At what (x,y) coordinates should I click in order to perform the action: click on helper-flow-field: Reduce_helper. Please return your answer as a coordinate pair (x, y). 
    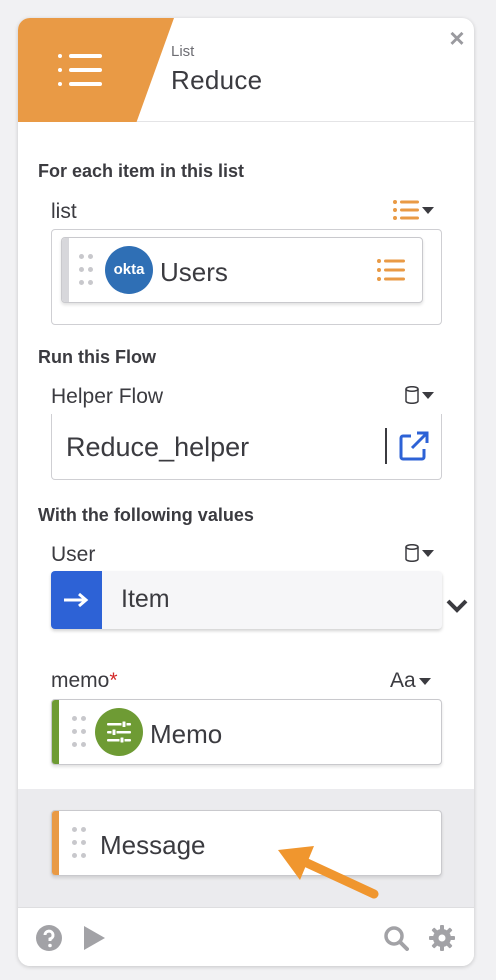
    Looking at the image, I should click on (246, 447).